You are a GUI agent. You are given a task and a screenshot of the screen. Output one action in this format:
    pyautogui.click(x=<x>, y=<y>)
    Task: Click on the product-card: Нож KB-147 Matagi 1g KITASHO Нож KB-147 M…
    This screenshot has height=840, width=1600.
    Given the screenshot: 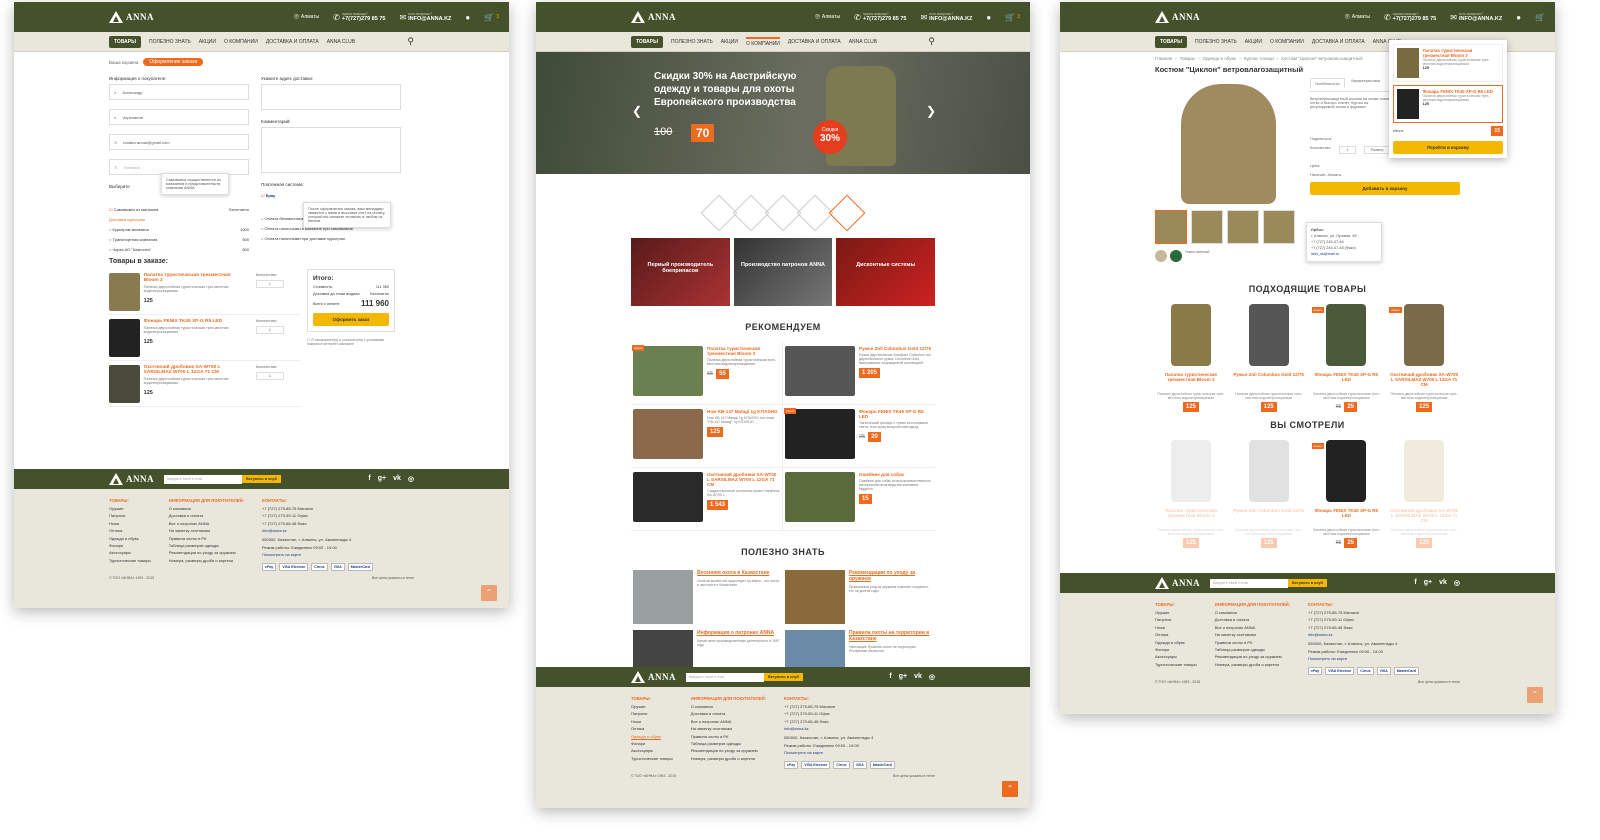 What is the action you would take?
    pyautogui.click(x=707, y=436)
    